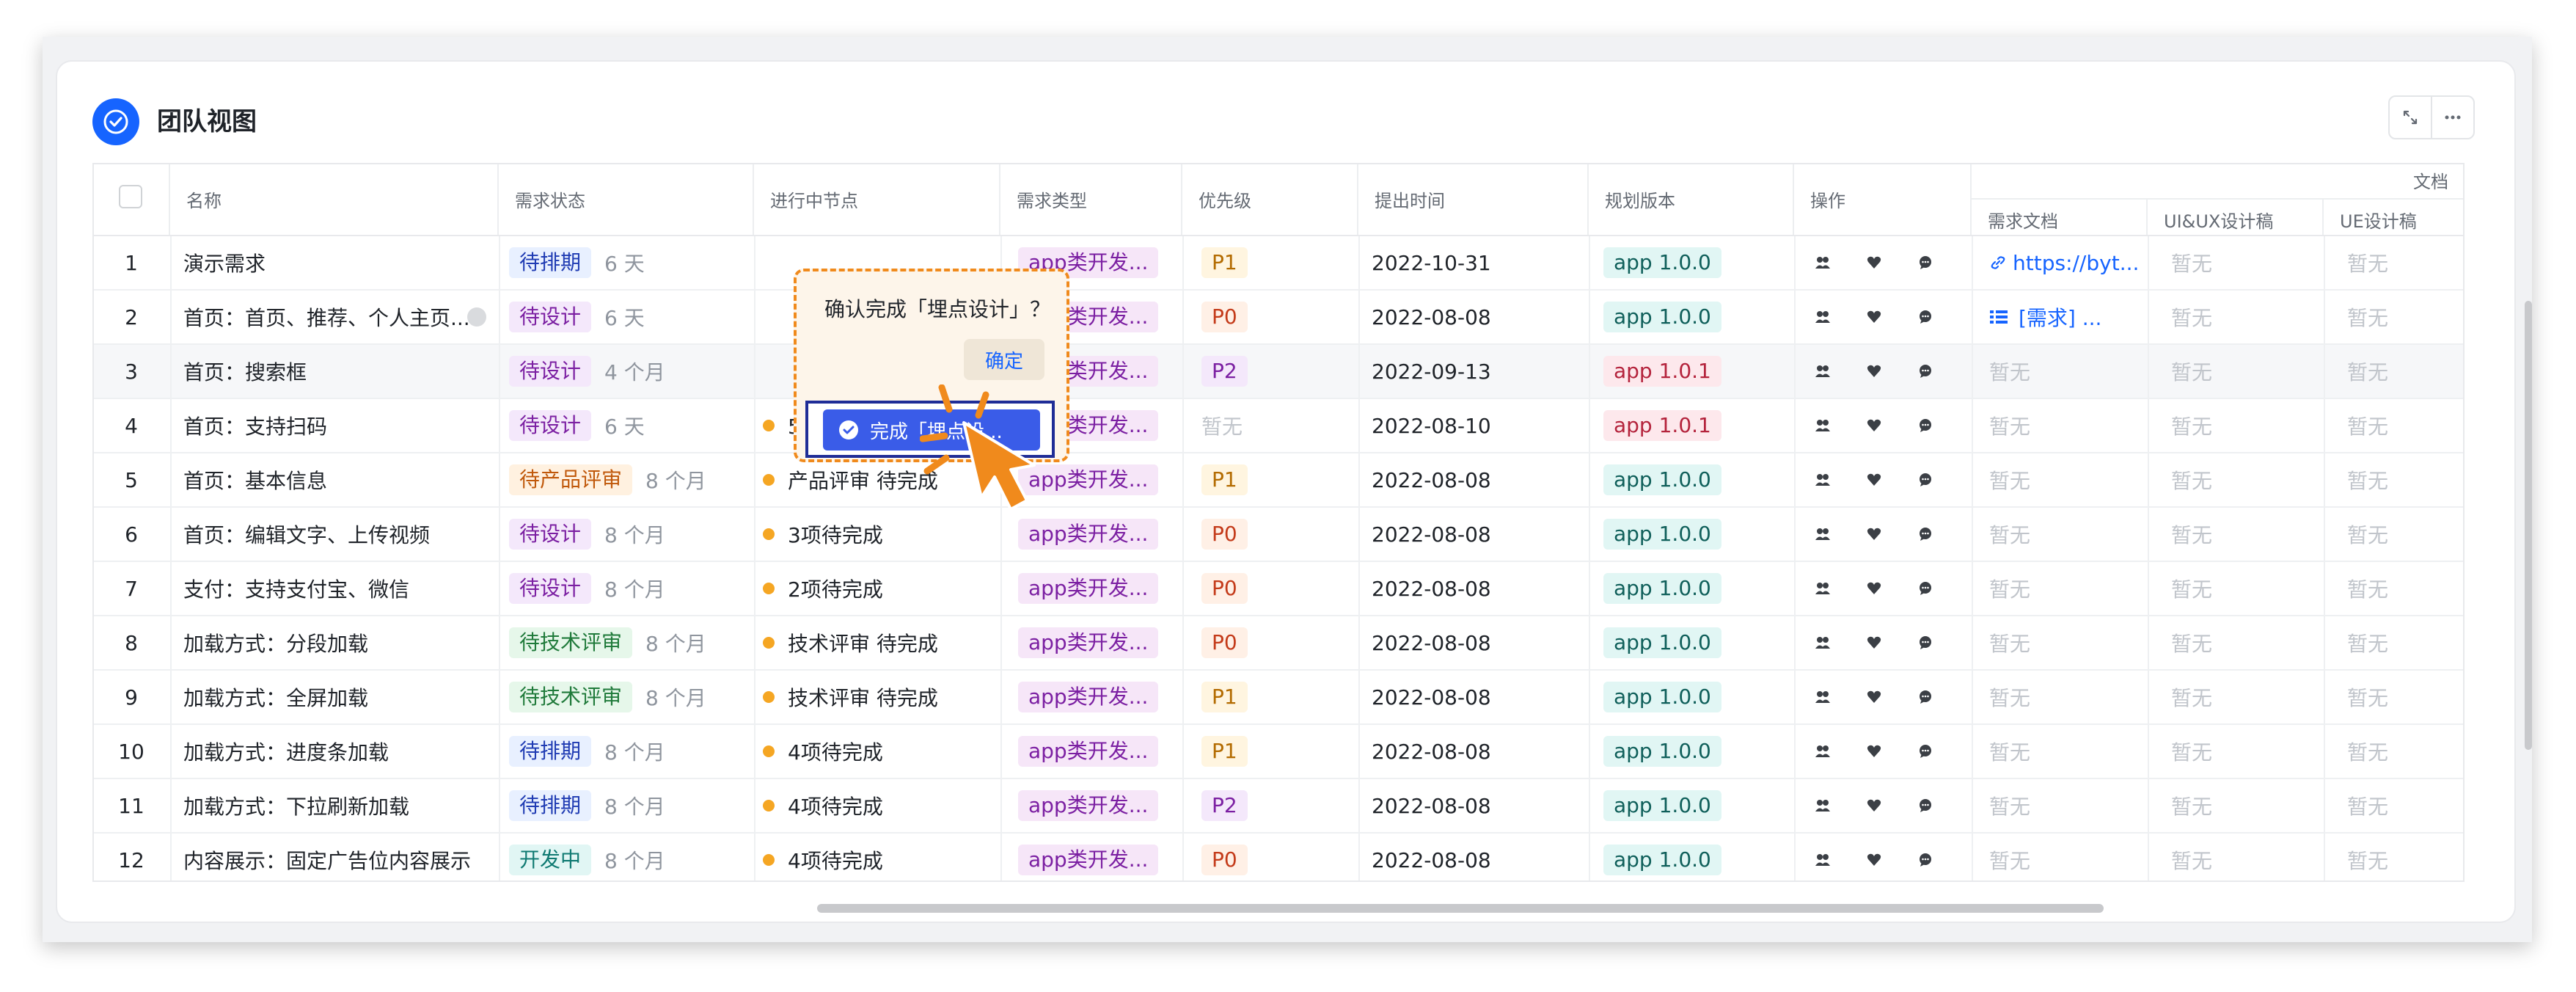  What do you see at coordinates (630, 588) in the screenshot?
I see `status-cell: 待设计 8 个月` at bounding box center [630, 588].